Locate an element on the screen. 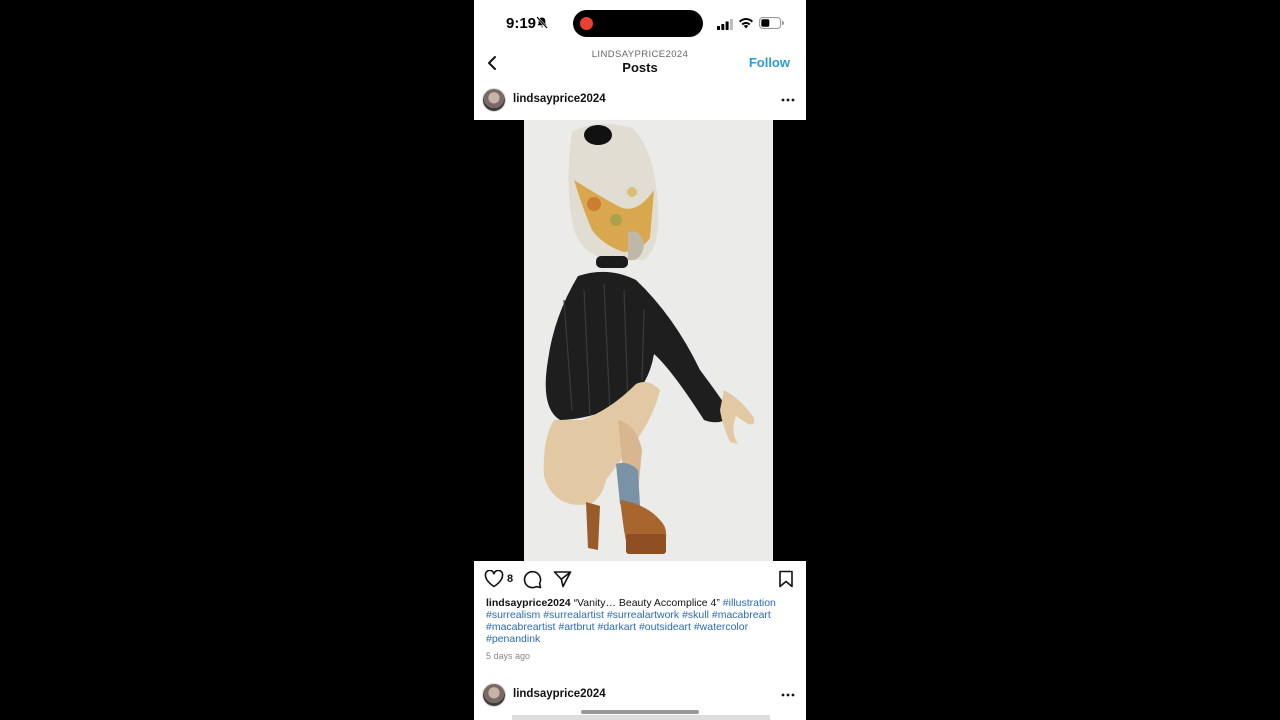 The width and height of the screenshot is (1280, 720). hashtag: #illustration is located at coordinates (749, 603).